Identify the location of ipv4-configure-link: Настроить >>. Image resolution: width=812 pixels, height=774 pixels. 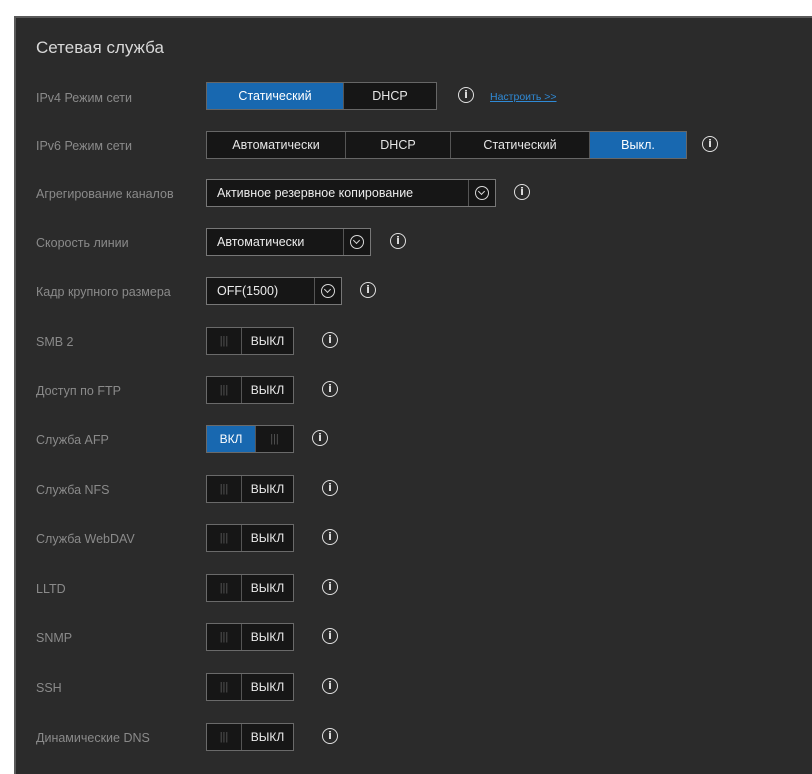
(523, 97).